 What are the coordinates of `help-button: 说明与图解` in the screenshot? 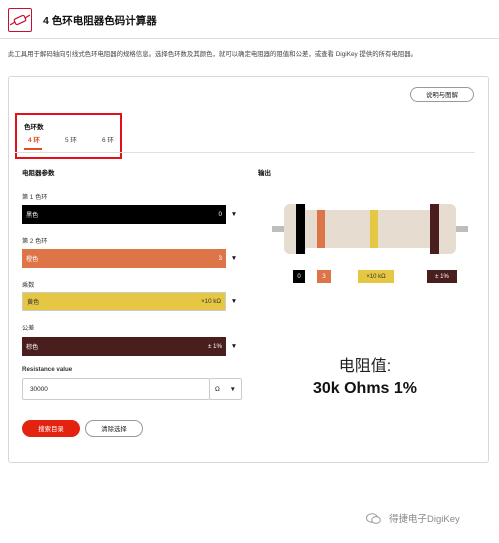 It's located at (442, 94).